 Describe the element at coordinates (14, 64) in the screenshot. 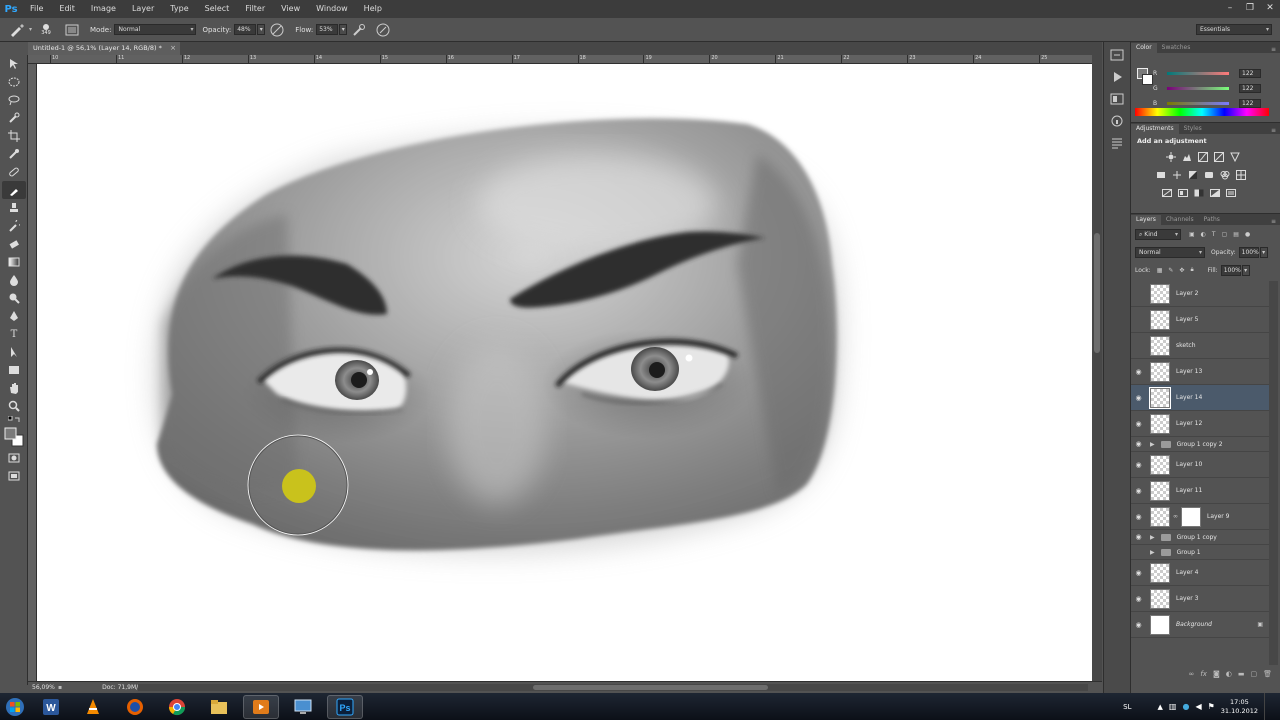

I see `move-tool-icon` at that location.